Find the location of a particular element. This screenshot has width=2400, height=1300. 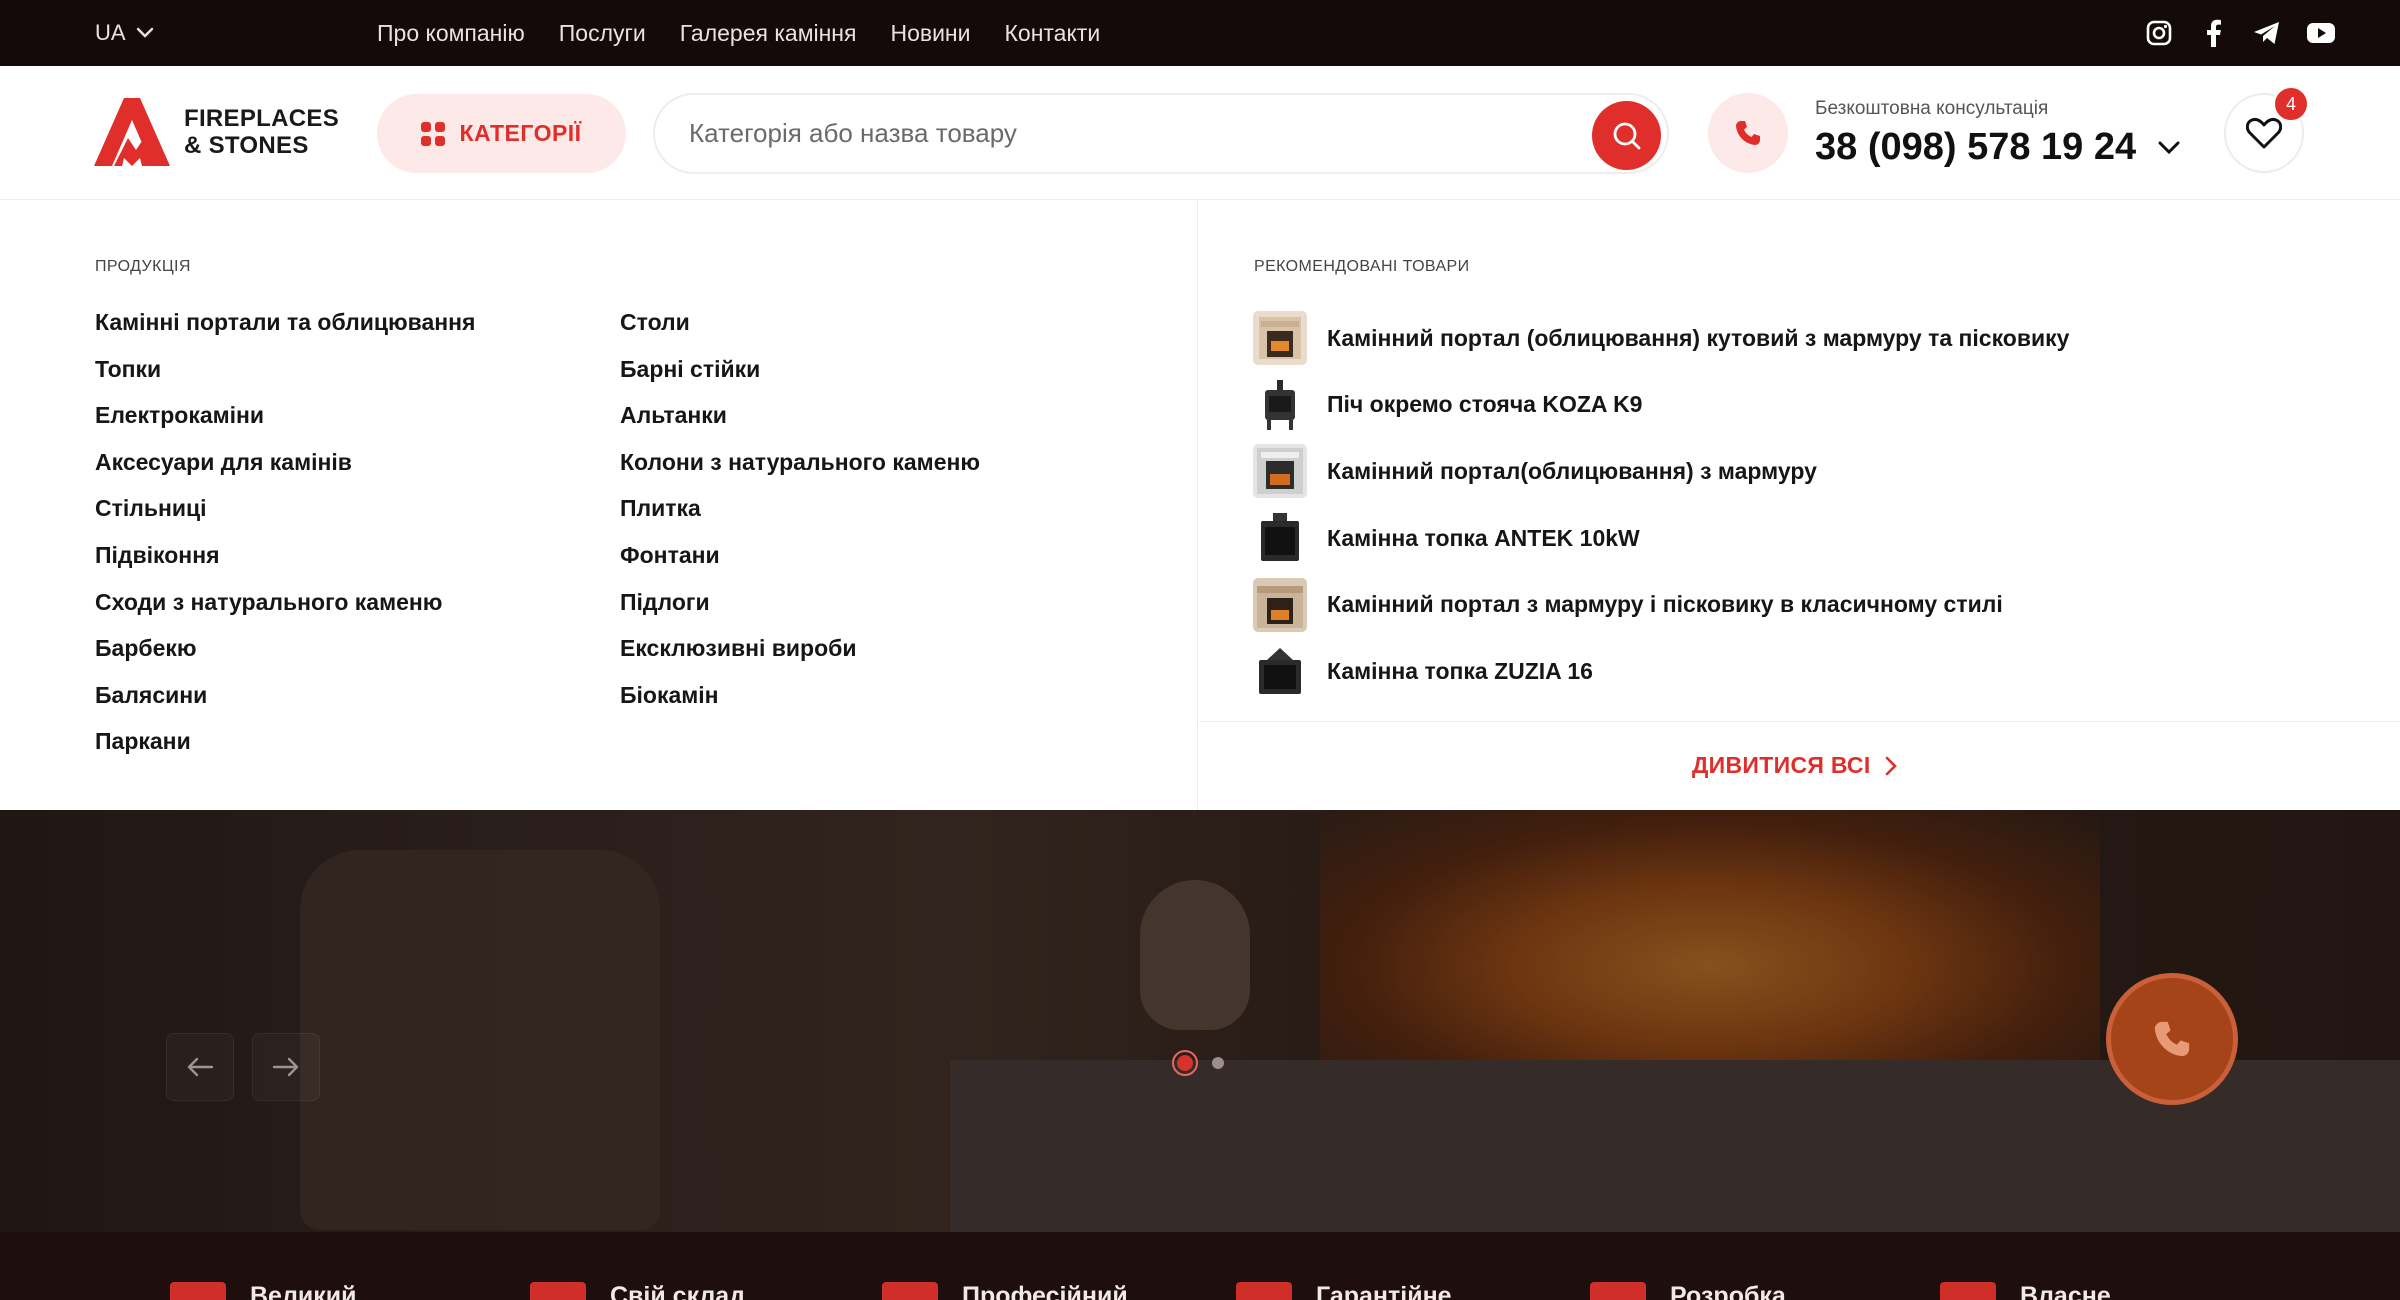

slider-next-button is located at coordinates (286, 1067).